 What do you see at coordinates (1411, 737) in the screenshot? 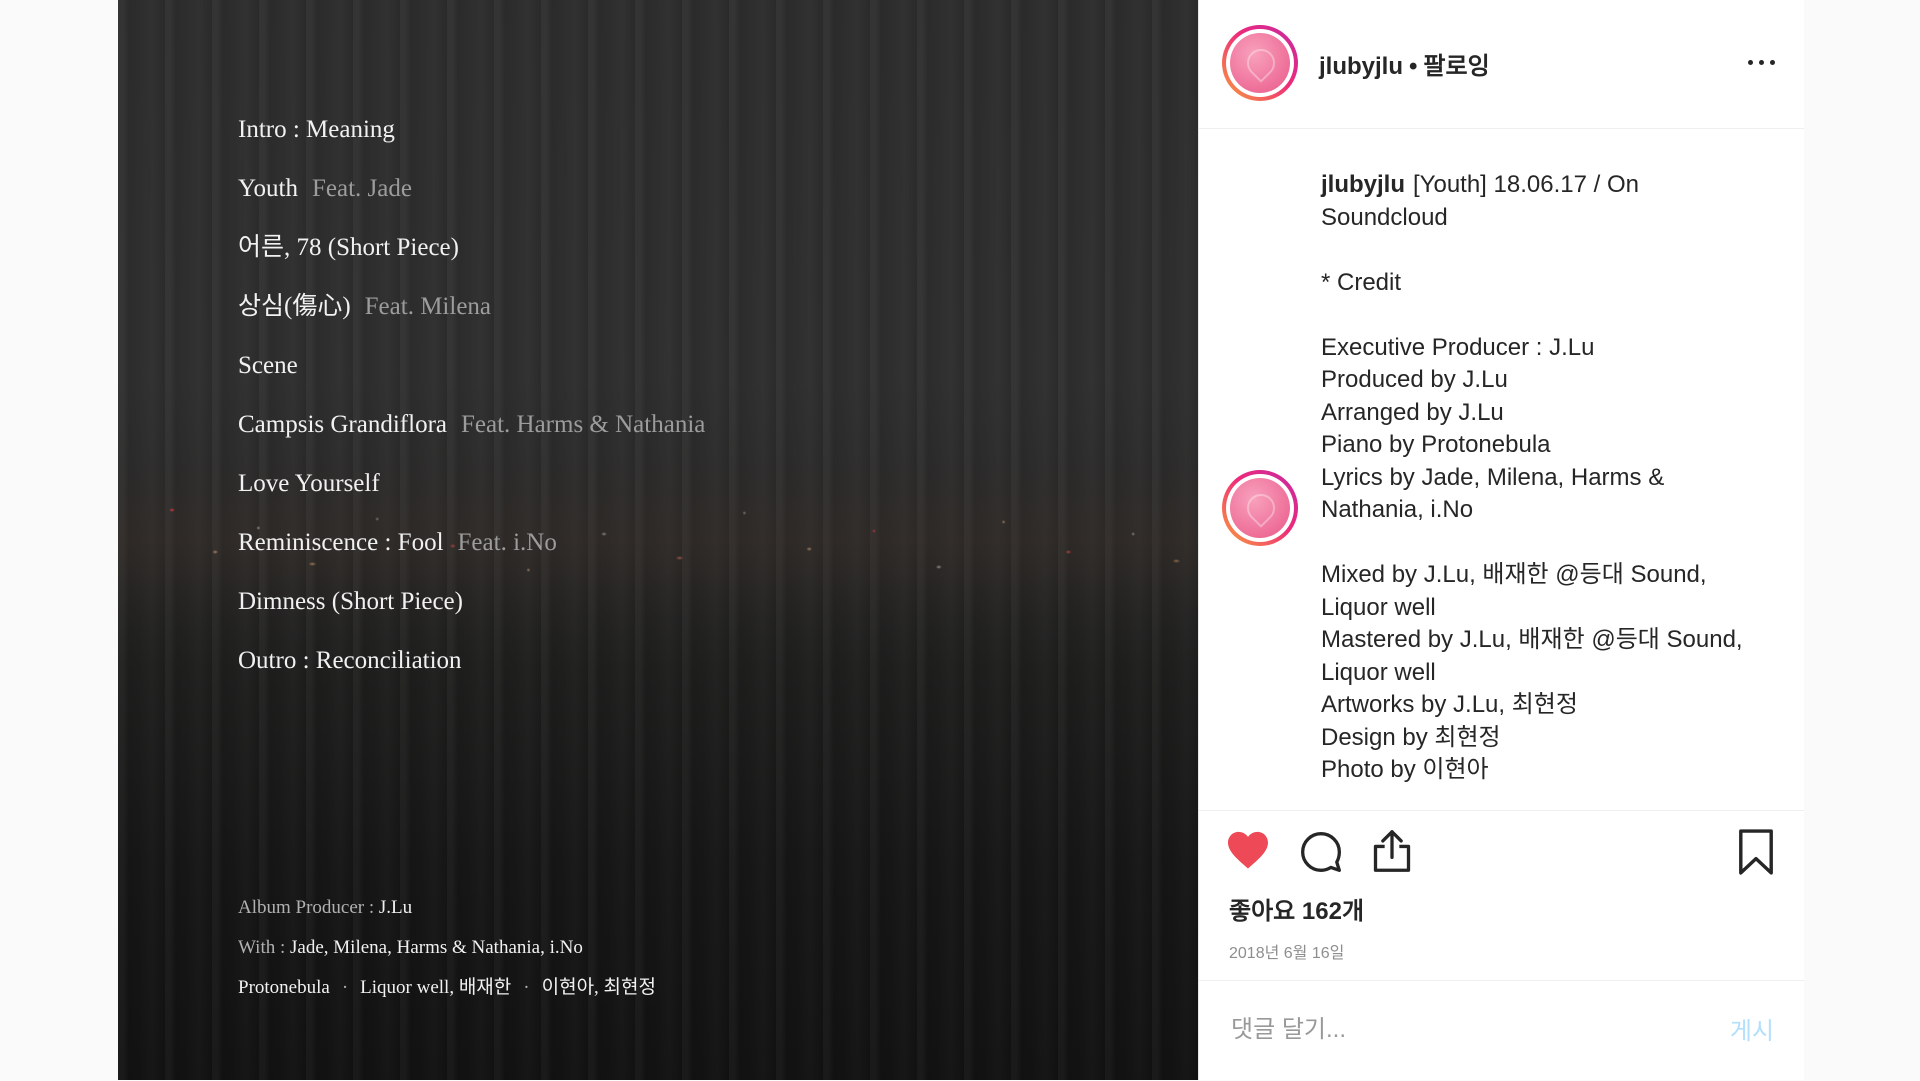
I see `caption-line: Design by 최현정` at bounding box center [1411, 737].